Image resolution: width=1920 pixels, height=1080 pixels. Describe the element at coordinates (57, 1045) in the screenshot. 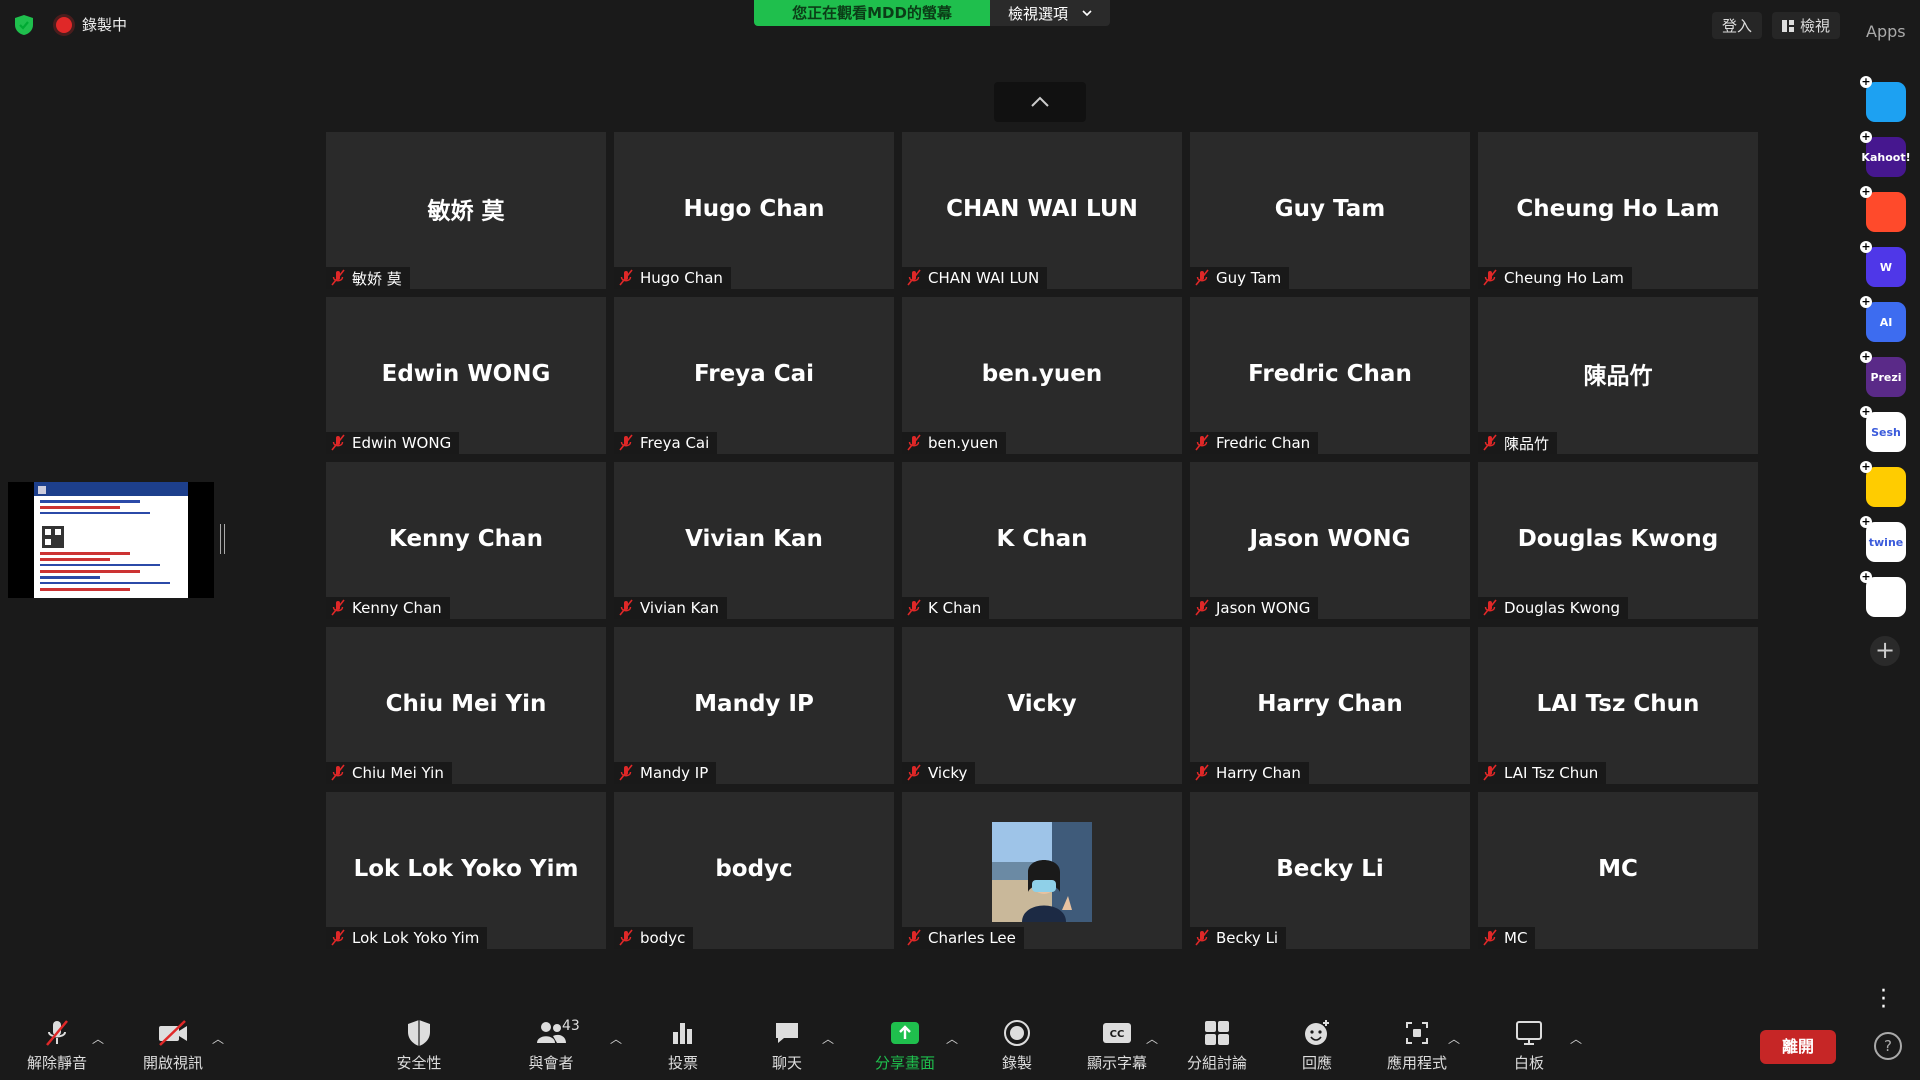

I see `unmute-button: 解除靜音` at that location.